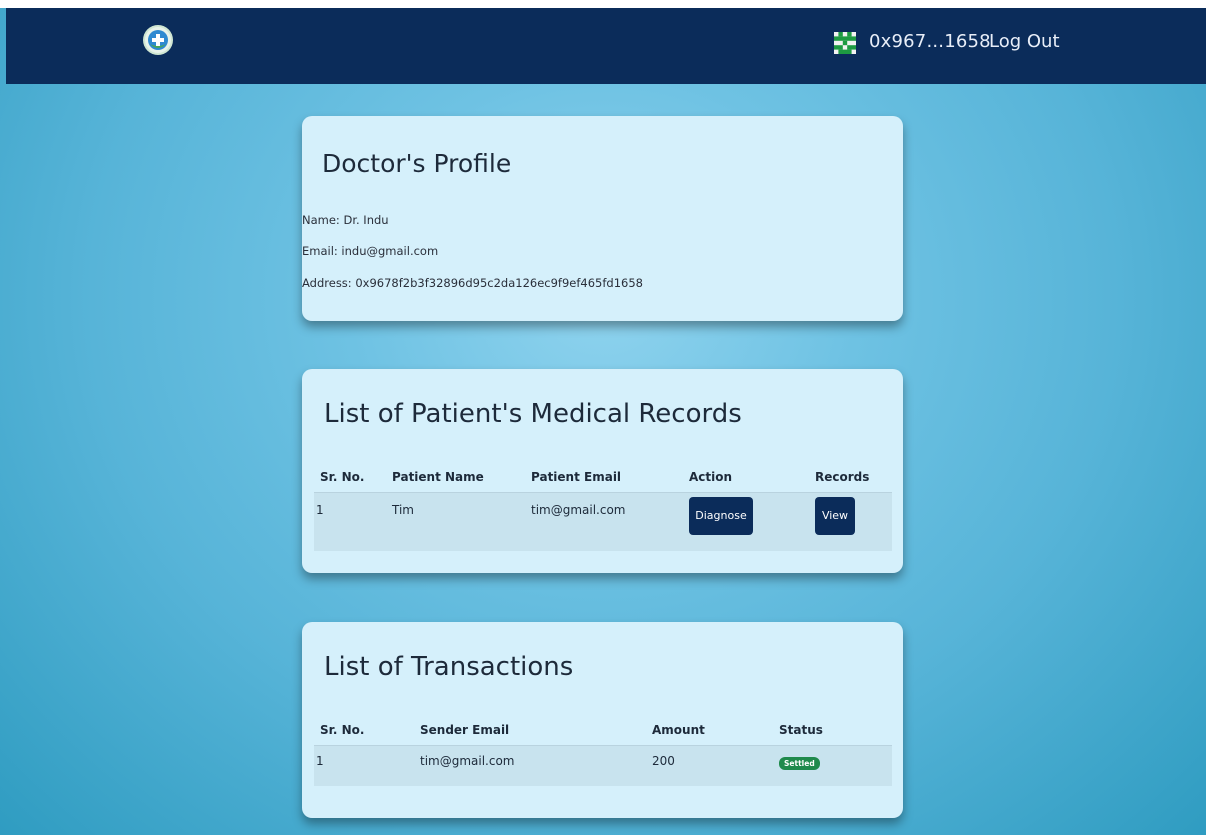  I want to click on txn-cell-sender: tim@gmail.com, so click(536, 765).